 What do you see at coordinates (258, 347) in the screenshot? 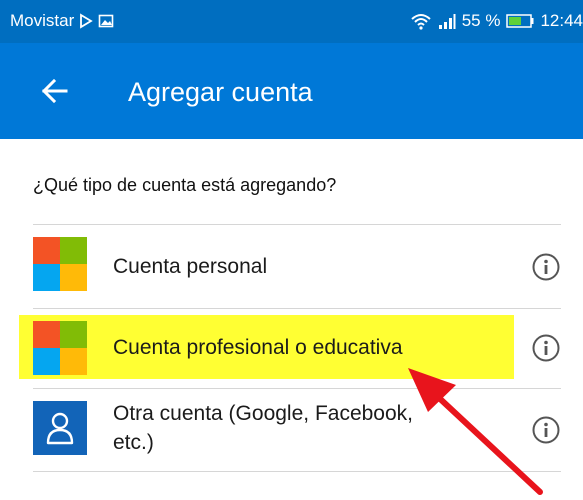
I see `option-label: Cuenta profesional o educativa` at bounding box center [258, 347].